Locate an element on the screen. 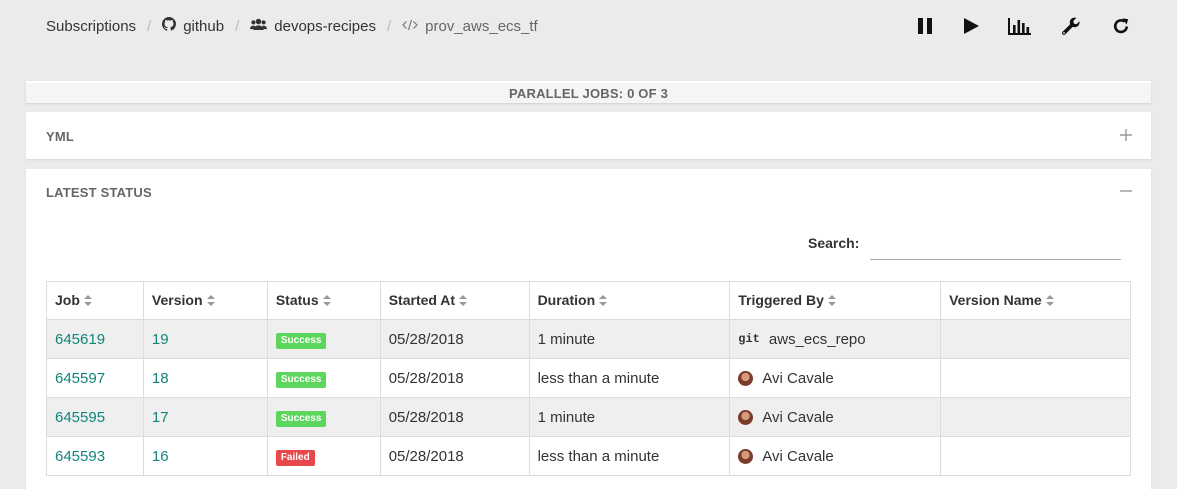 The image size is (1177, 489). yml-panel-title: YML is located at coordinates (60, 136).